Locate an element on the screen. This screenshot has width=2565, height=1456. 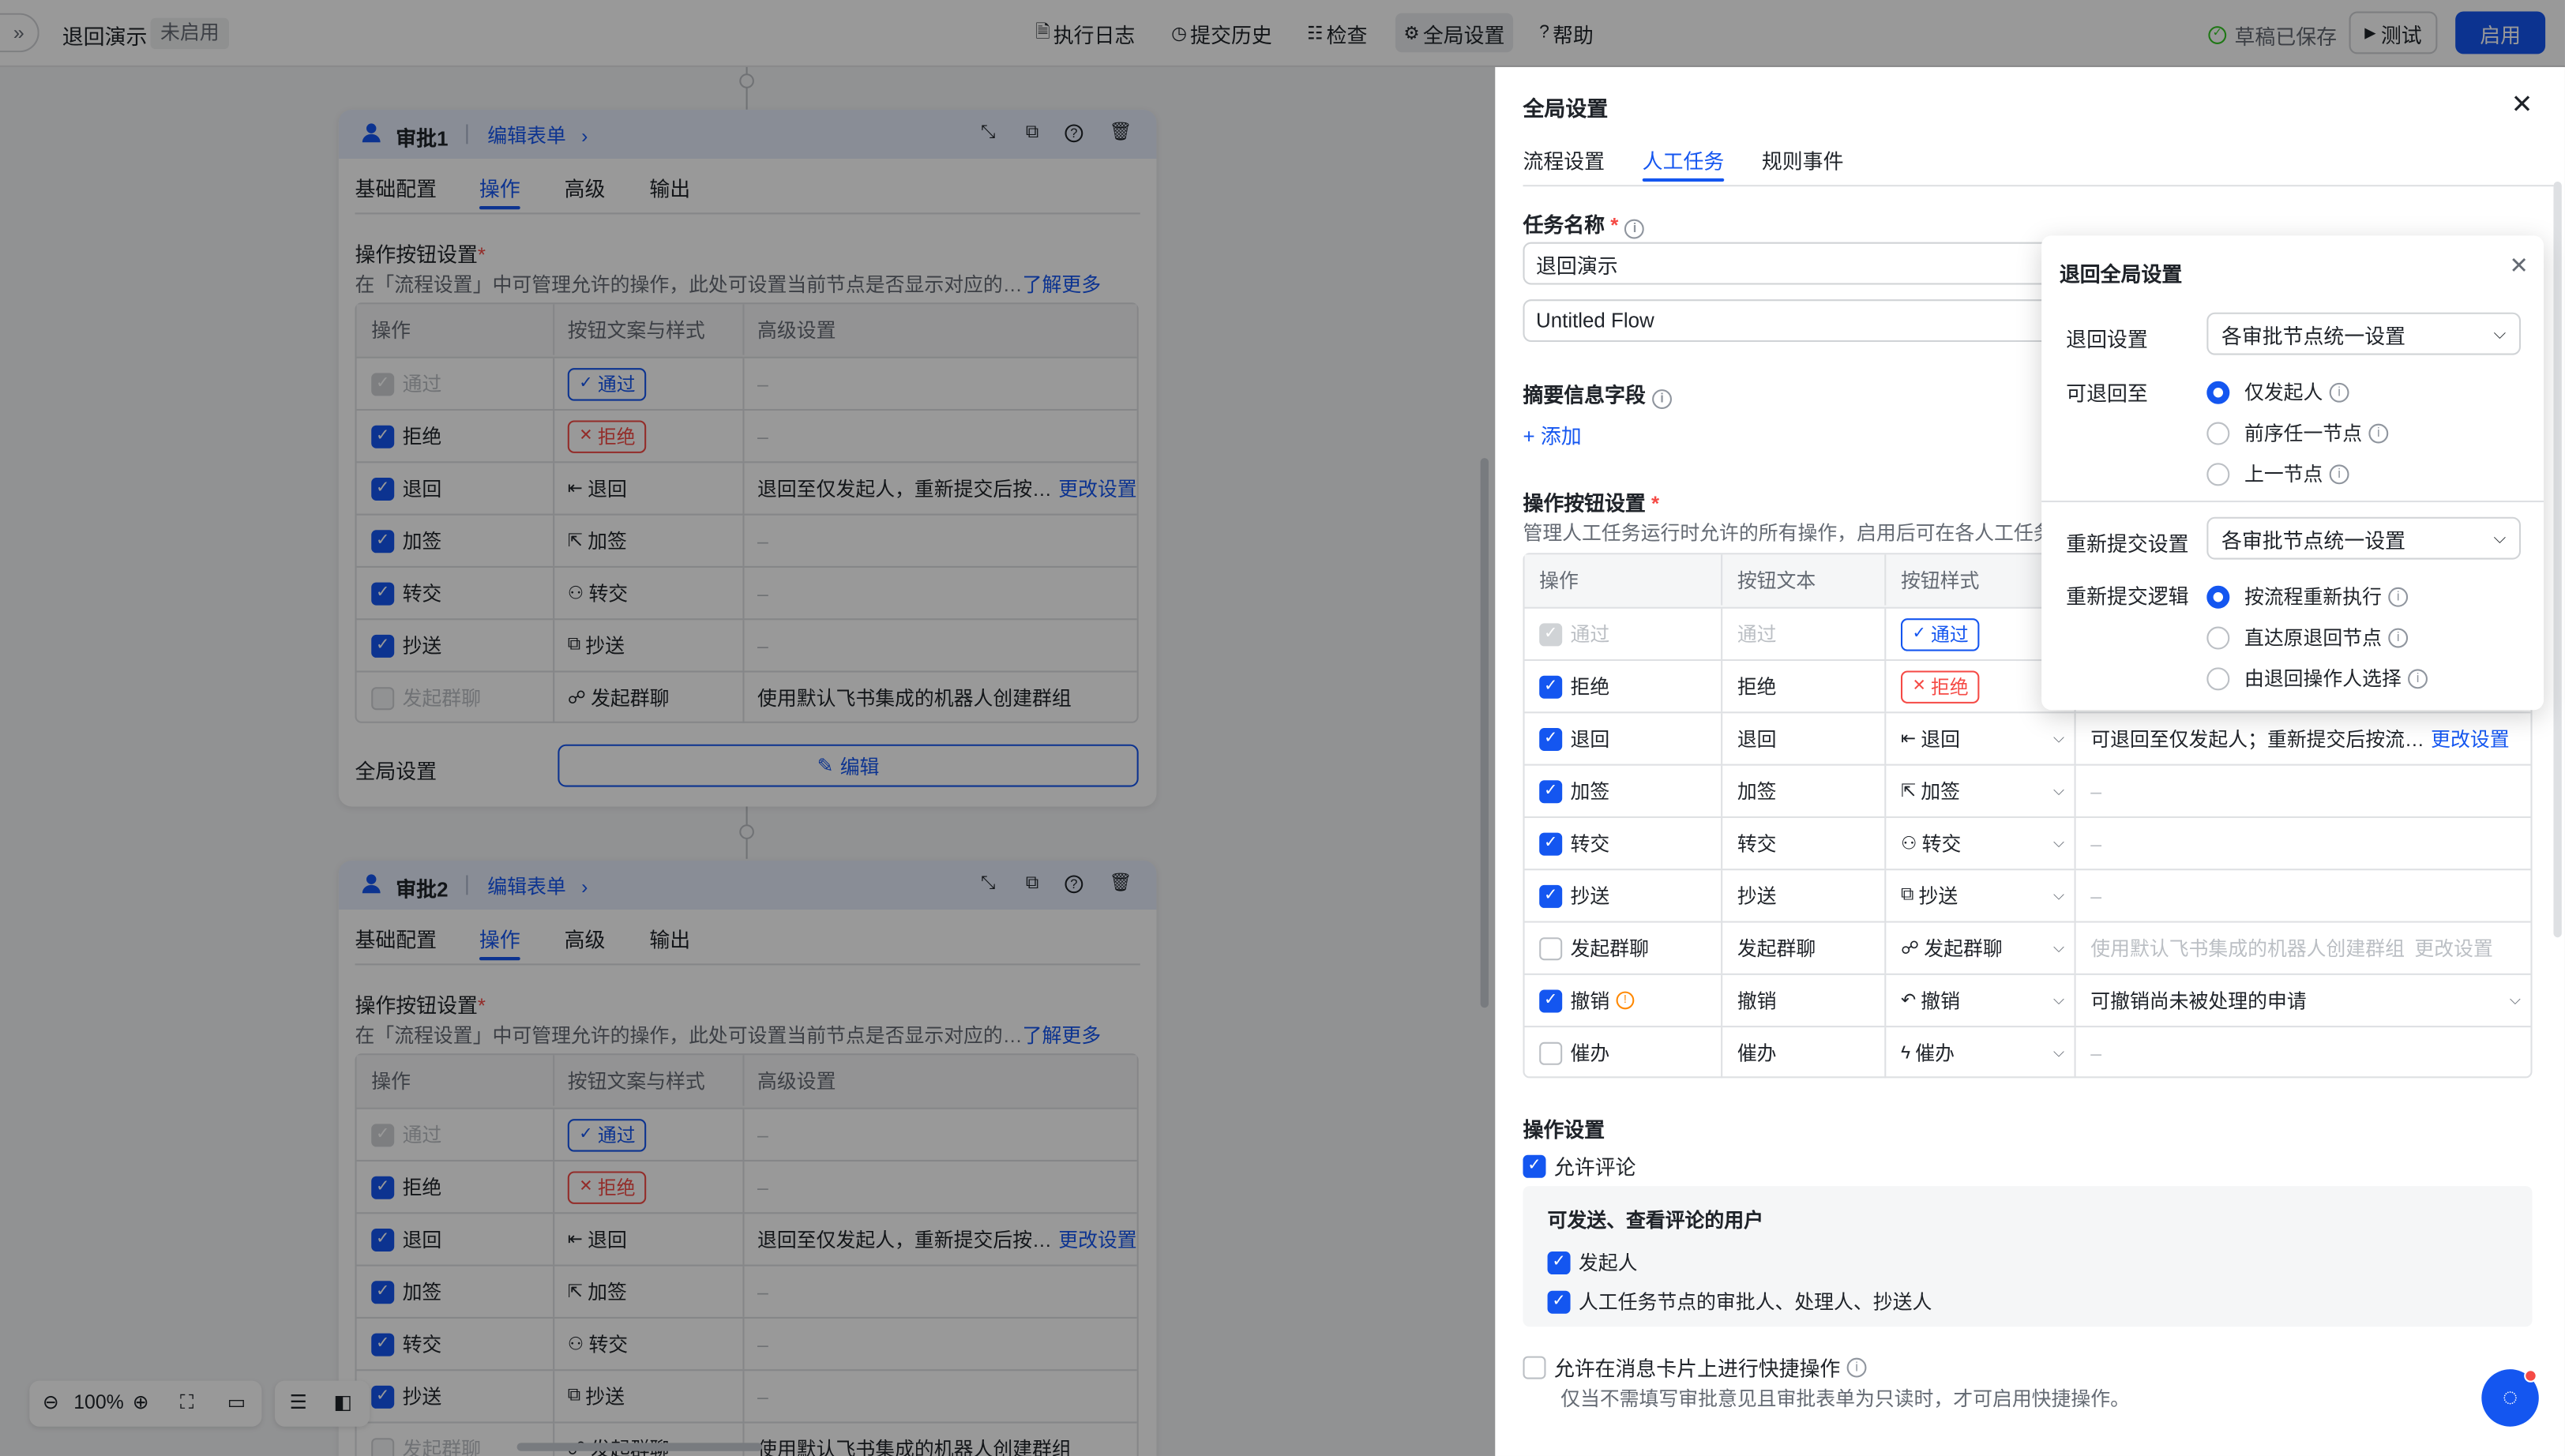
radio-option: 上一节点 i is located at coordinates (2277, 473).